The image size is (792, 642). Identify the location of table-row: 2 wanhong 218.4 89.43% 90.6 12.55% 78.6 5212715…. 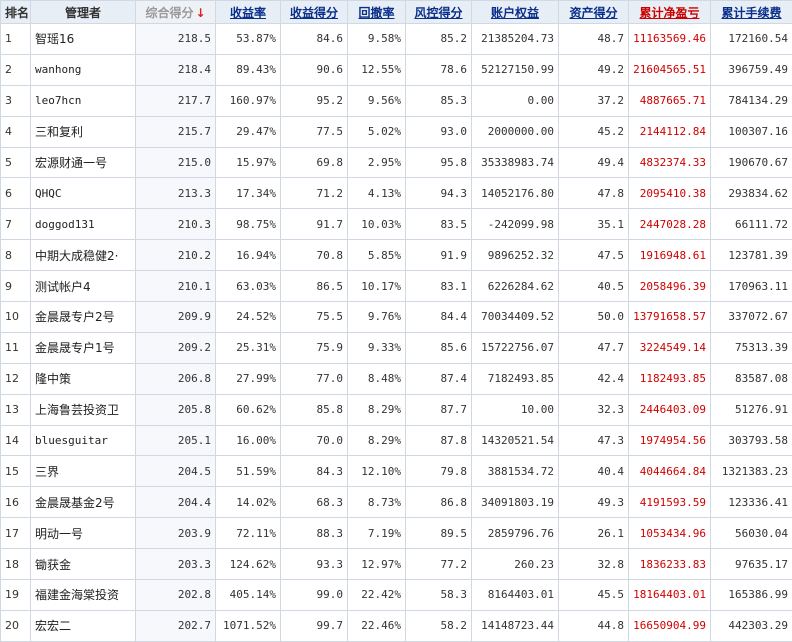
(396, 69).